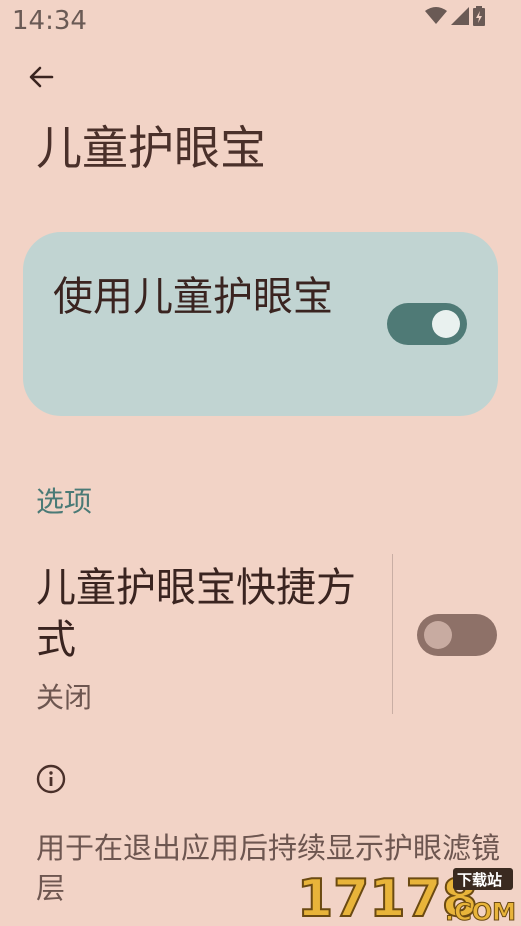  Describe the element at coordinates (479, 880) in the screenshot. I see `watermark-tag: 下载站` at that location.